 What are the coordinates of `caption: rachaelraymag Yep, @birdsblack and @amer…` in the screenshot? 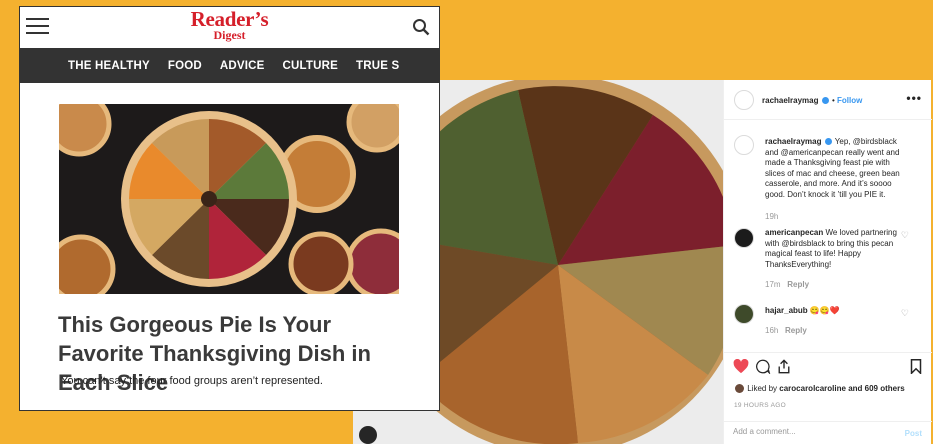 It's located at (835, 168).